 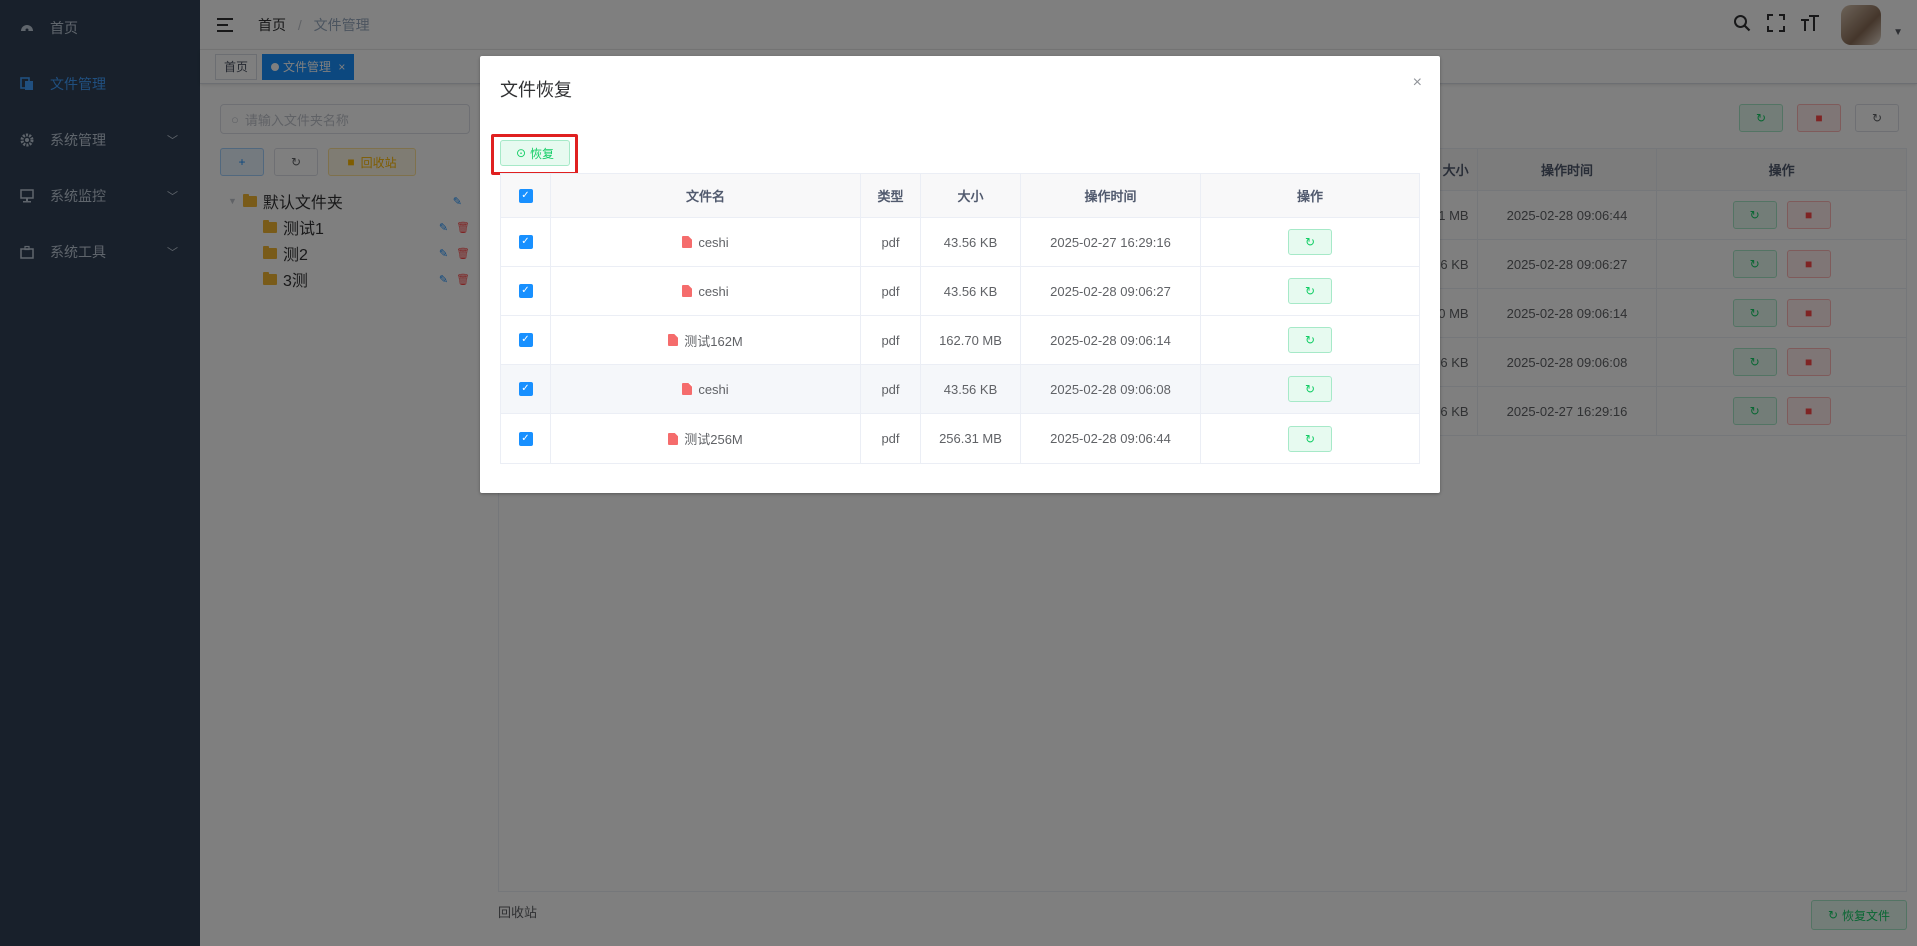 I want to click on header-time: 操作时间, so click(x=1111, y=195).